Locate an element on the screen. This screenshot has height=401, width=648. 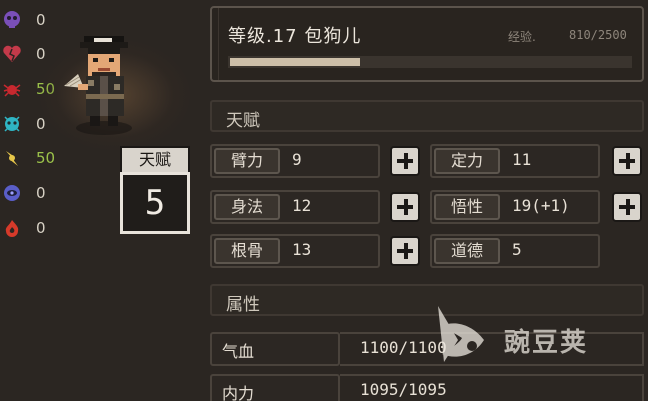
watermark-logo-icon is located at coordinates (461, 334).